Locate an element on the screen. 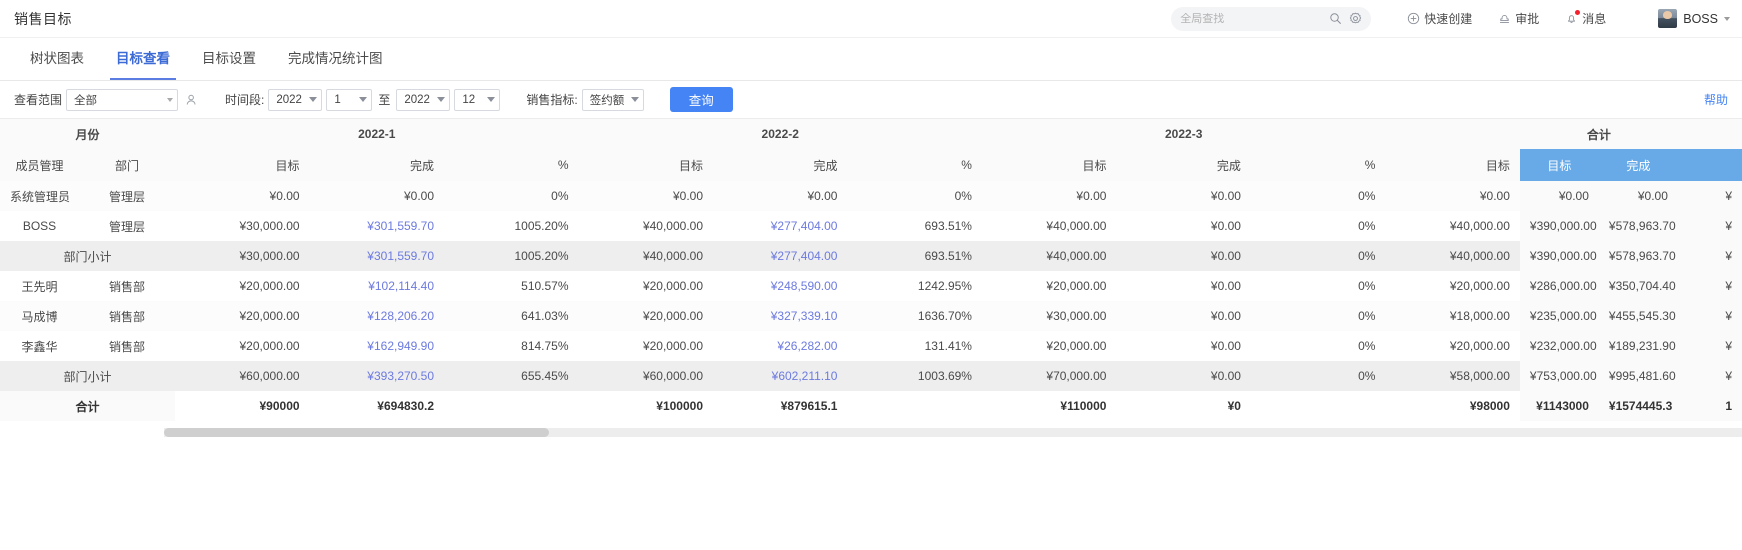 This screenshot has width=1742, height=550. global-search-box is located at coordinates (1271, 18).